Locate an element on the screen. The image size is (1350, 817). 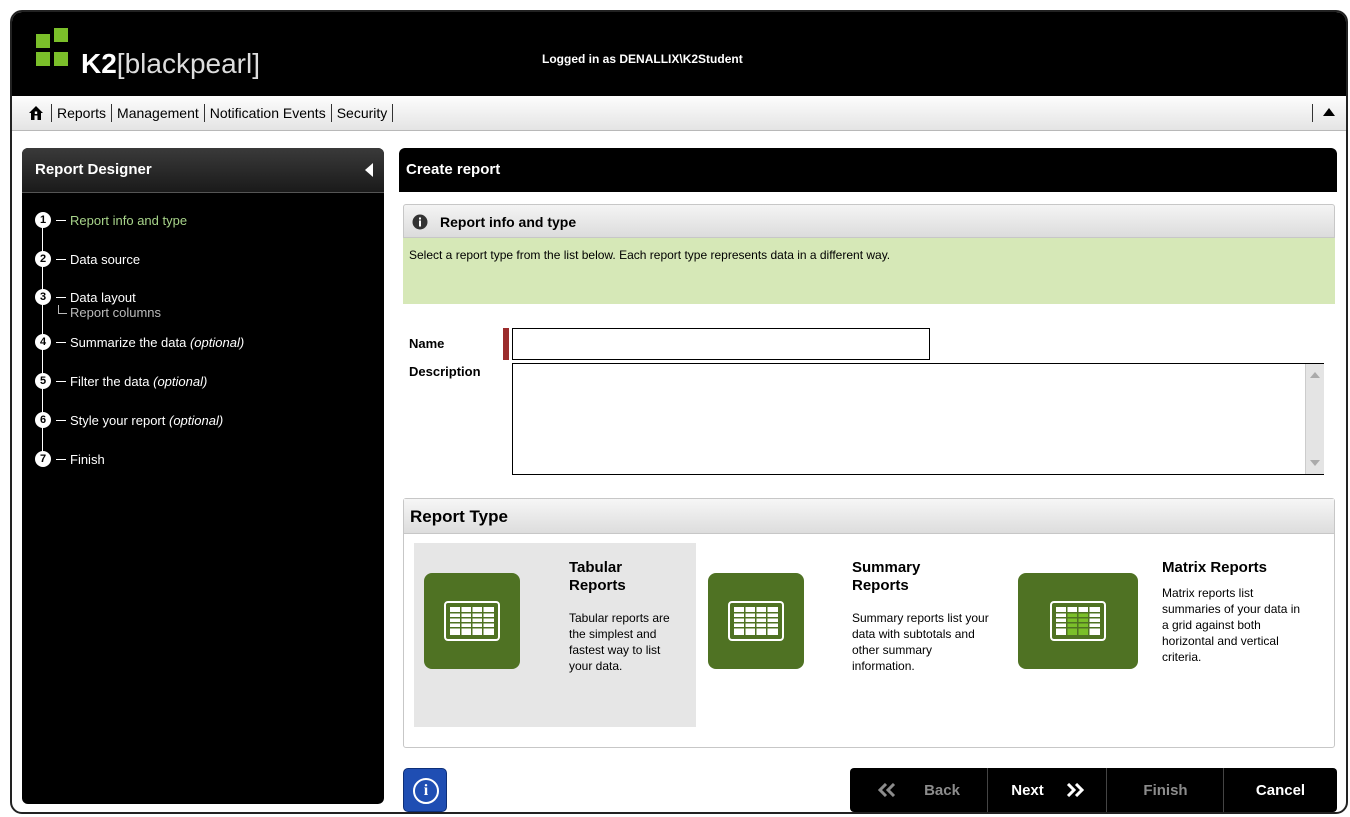
nav-collapse-button is located at coordinates (1329, 113).